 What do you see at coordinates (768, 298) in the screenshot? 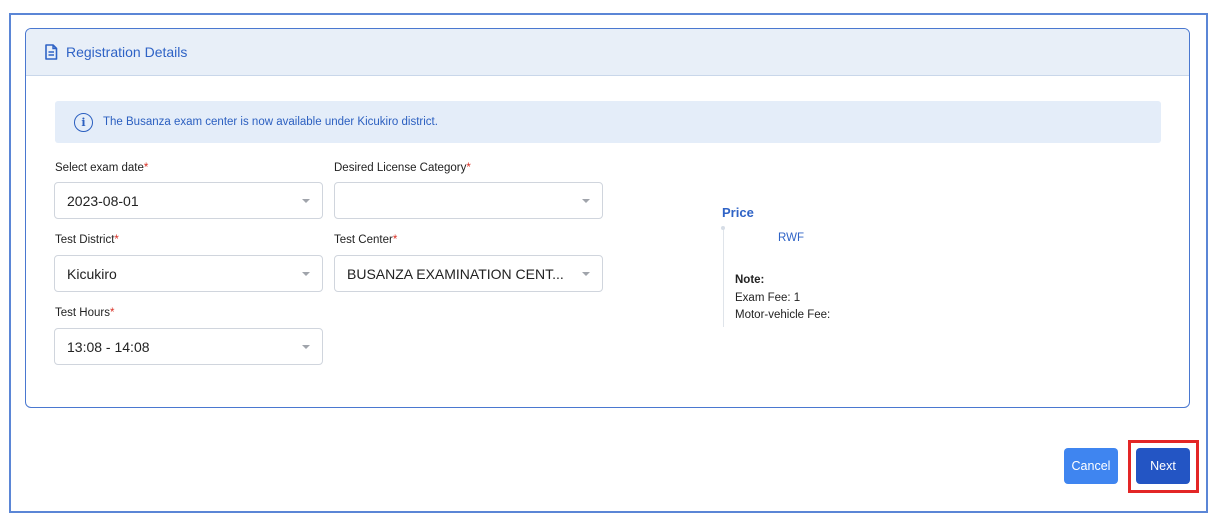
I see `exam-fee-text: Exam Fee: 1` at bounding box center [768, 298].